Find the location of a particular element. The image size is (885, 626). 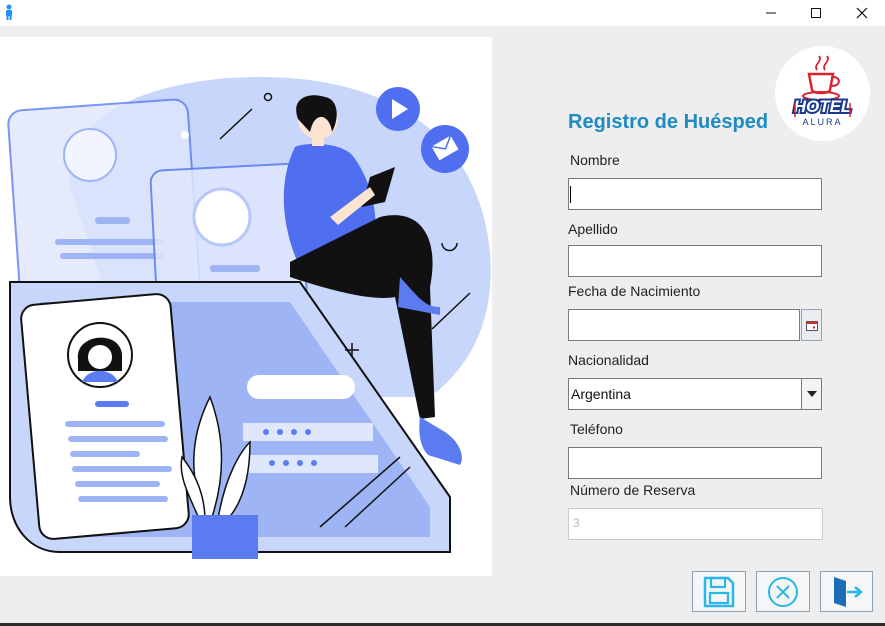

telefono-label: Teléfono is located at coordinates (596, 429).